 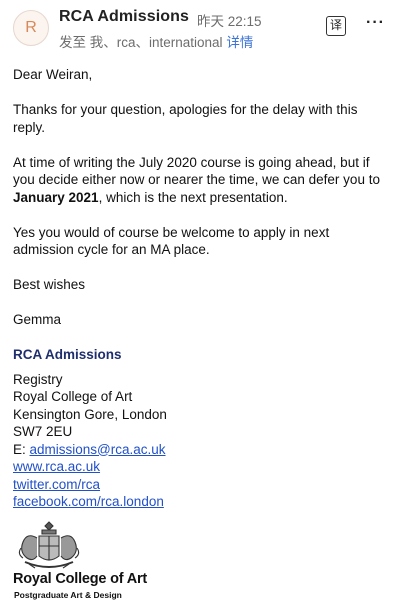 I want to click on signature-title: RCA Admissions, so click(x=67, y=354).